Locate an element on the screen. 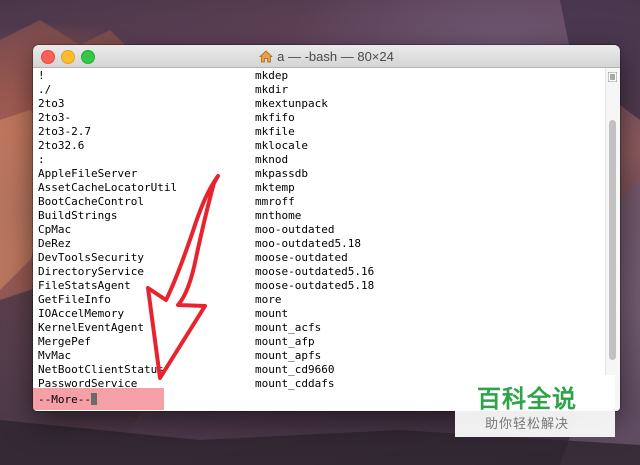 The width and height of the screenshot is (640, 465). command-entry: NetBootClientStatus is located at coordinates (101, 369).